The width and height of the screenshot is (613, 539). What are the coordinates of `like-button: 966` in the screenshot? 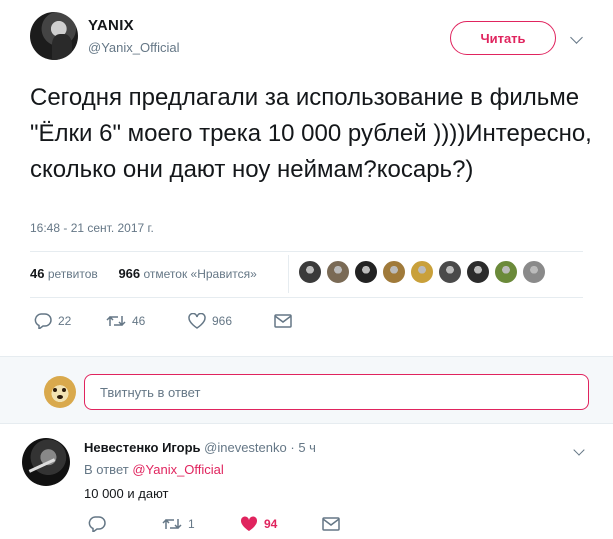 It's located at (231, 321).